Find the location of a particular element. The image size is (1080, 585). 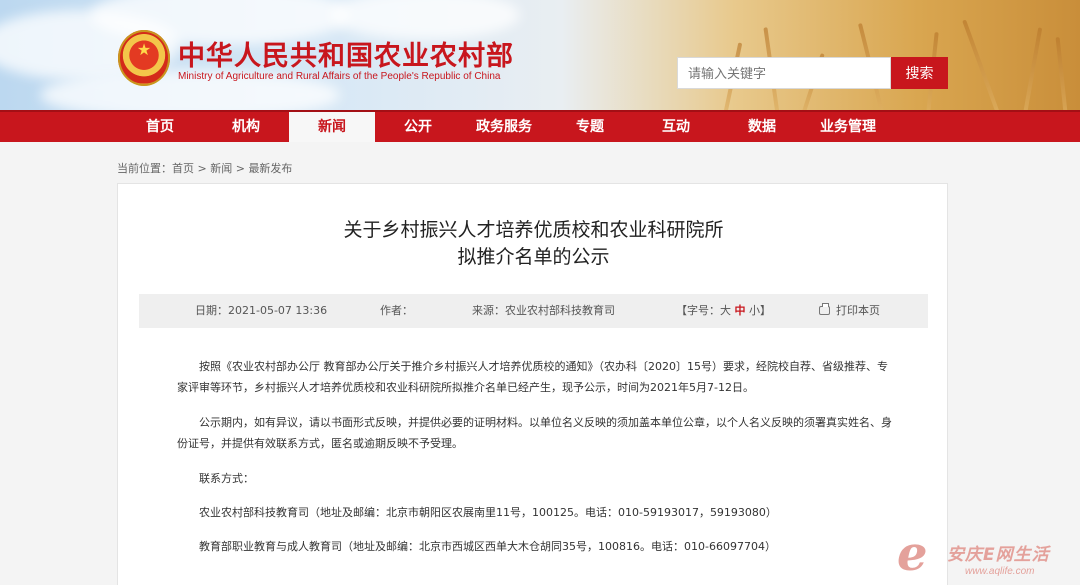

font-size-large: 大 is located at coordinates (725, 310).